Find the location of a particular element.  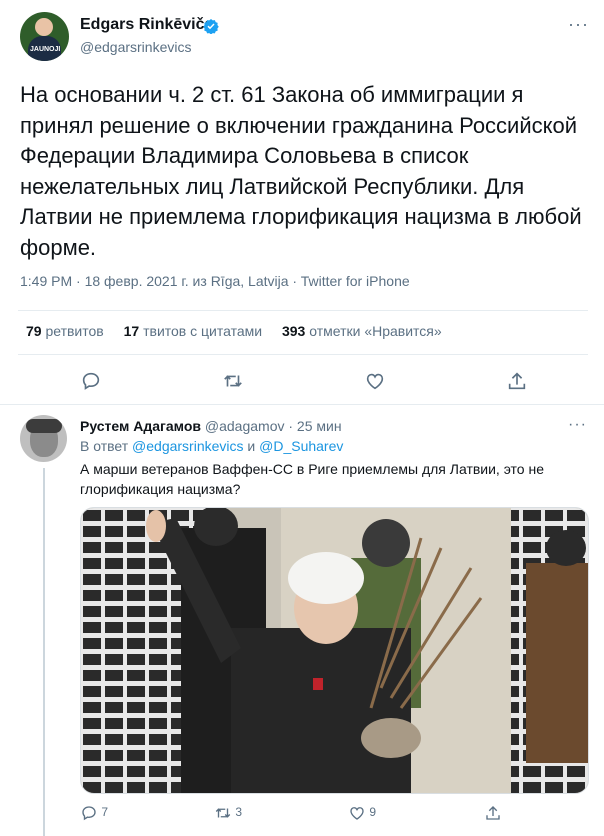

reply-header: Рустем Адагамов @adagamov · 25 мин is located at coordinates (211, 426).